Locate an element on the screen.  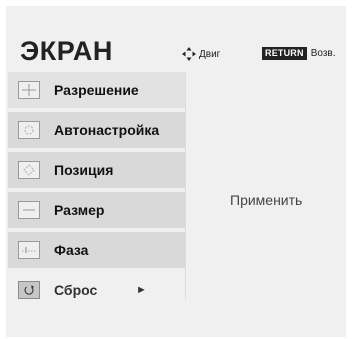
move-hint: Двиг is located at coordinates (201, 54).